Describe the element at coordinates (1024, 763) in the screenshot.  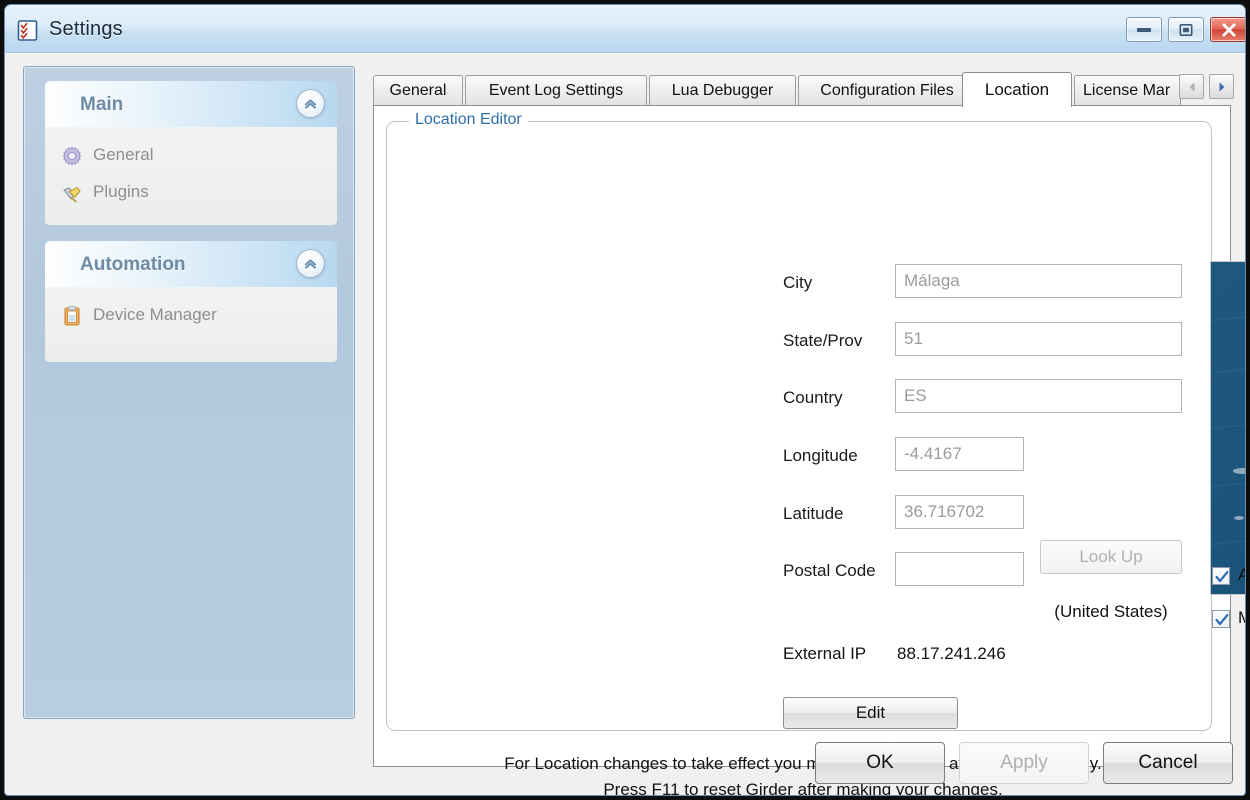
I see `apply-button: Apply` at that location.